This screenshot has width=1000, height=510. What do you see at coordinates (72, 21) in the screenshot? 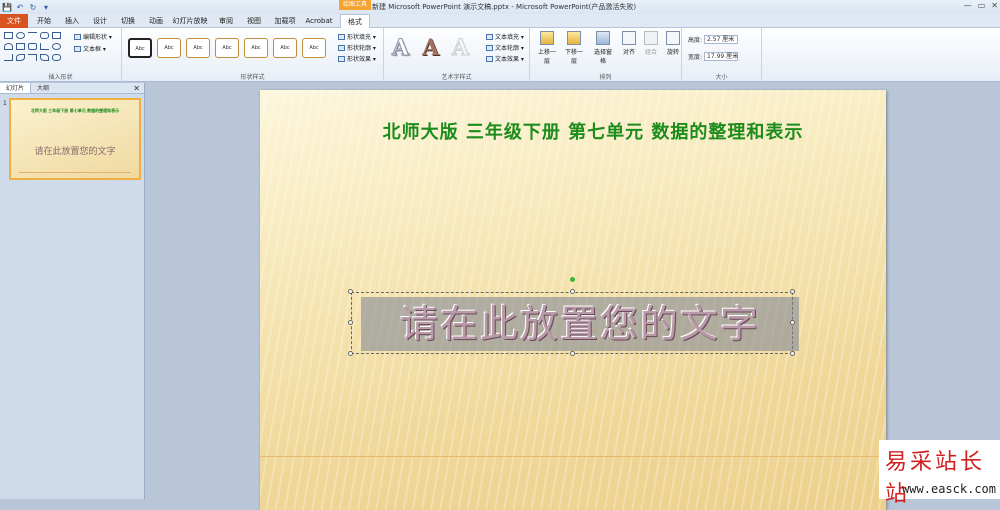
I see `tab-insert: 插入` at bounding box center [72, 21].